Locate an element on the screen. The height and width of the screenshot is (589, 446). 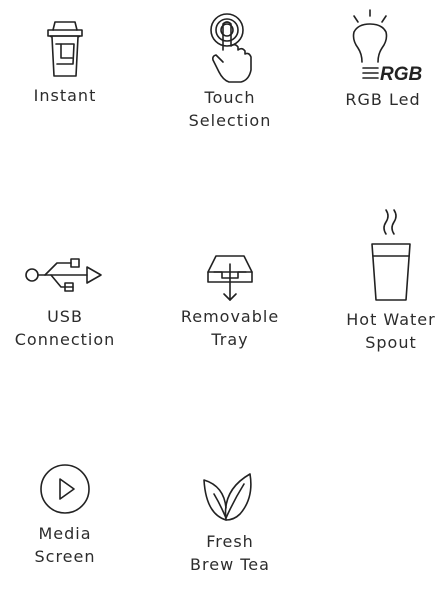
label-line1: Removable is located at coordinates (230, 316).